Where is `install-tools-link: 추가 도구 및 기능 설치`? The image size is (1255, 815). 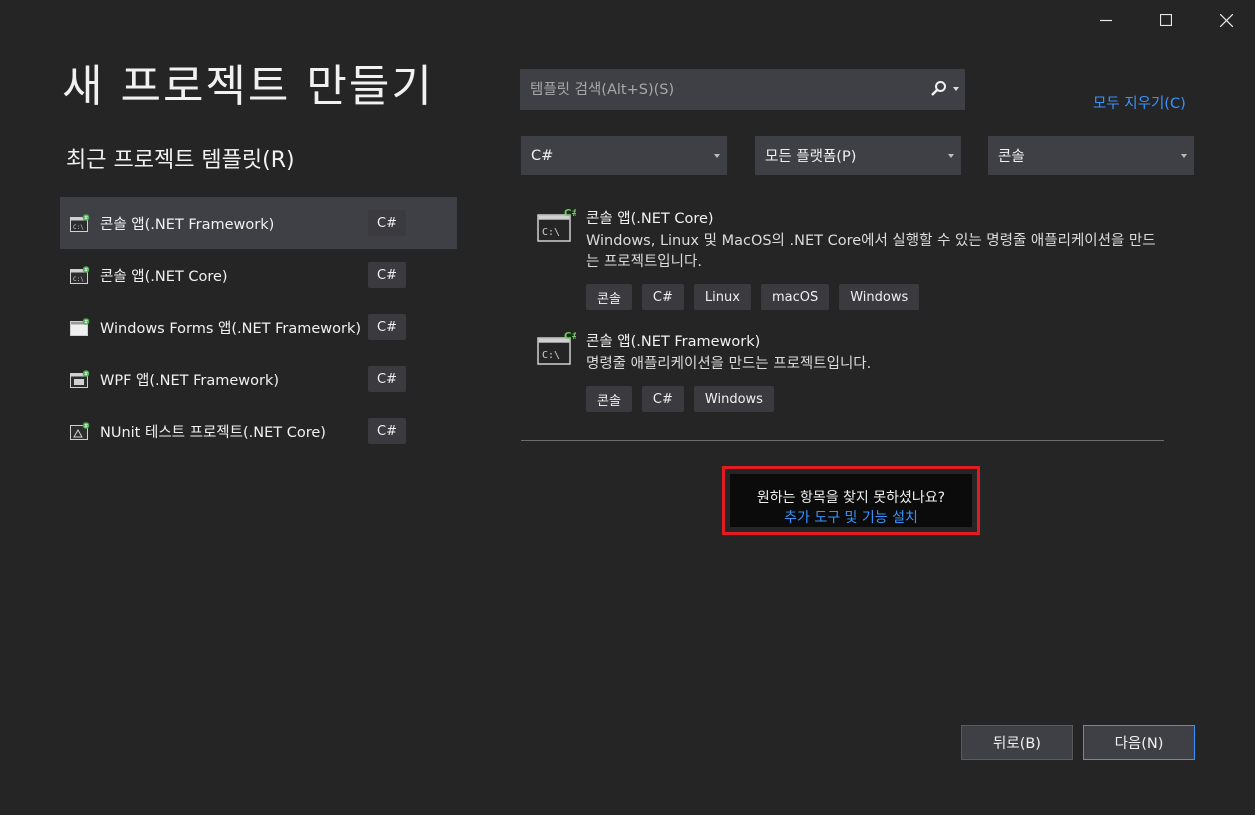 install-tools-link: 추가 도구 및 기능 설치 is located at coordinates (851, 517).